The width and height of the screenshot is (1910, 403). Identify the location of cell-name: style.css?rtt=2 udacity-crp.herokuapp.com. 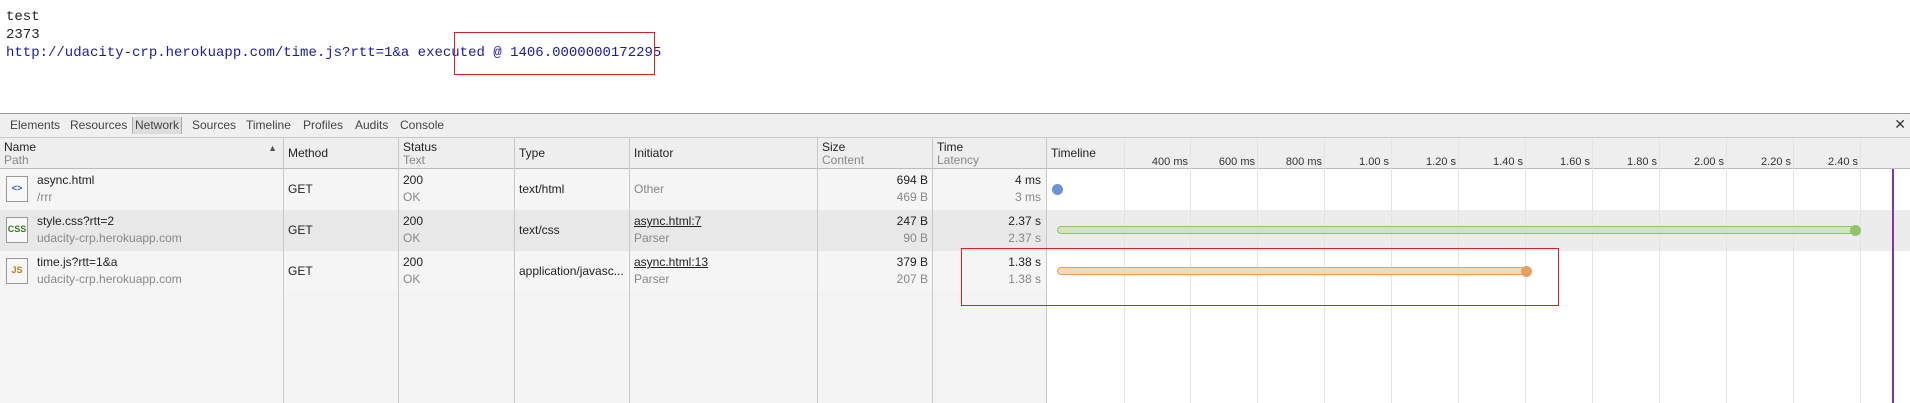
(109, 229).